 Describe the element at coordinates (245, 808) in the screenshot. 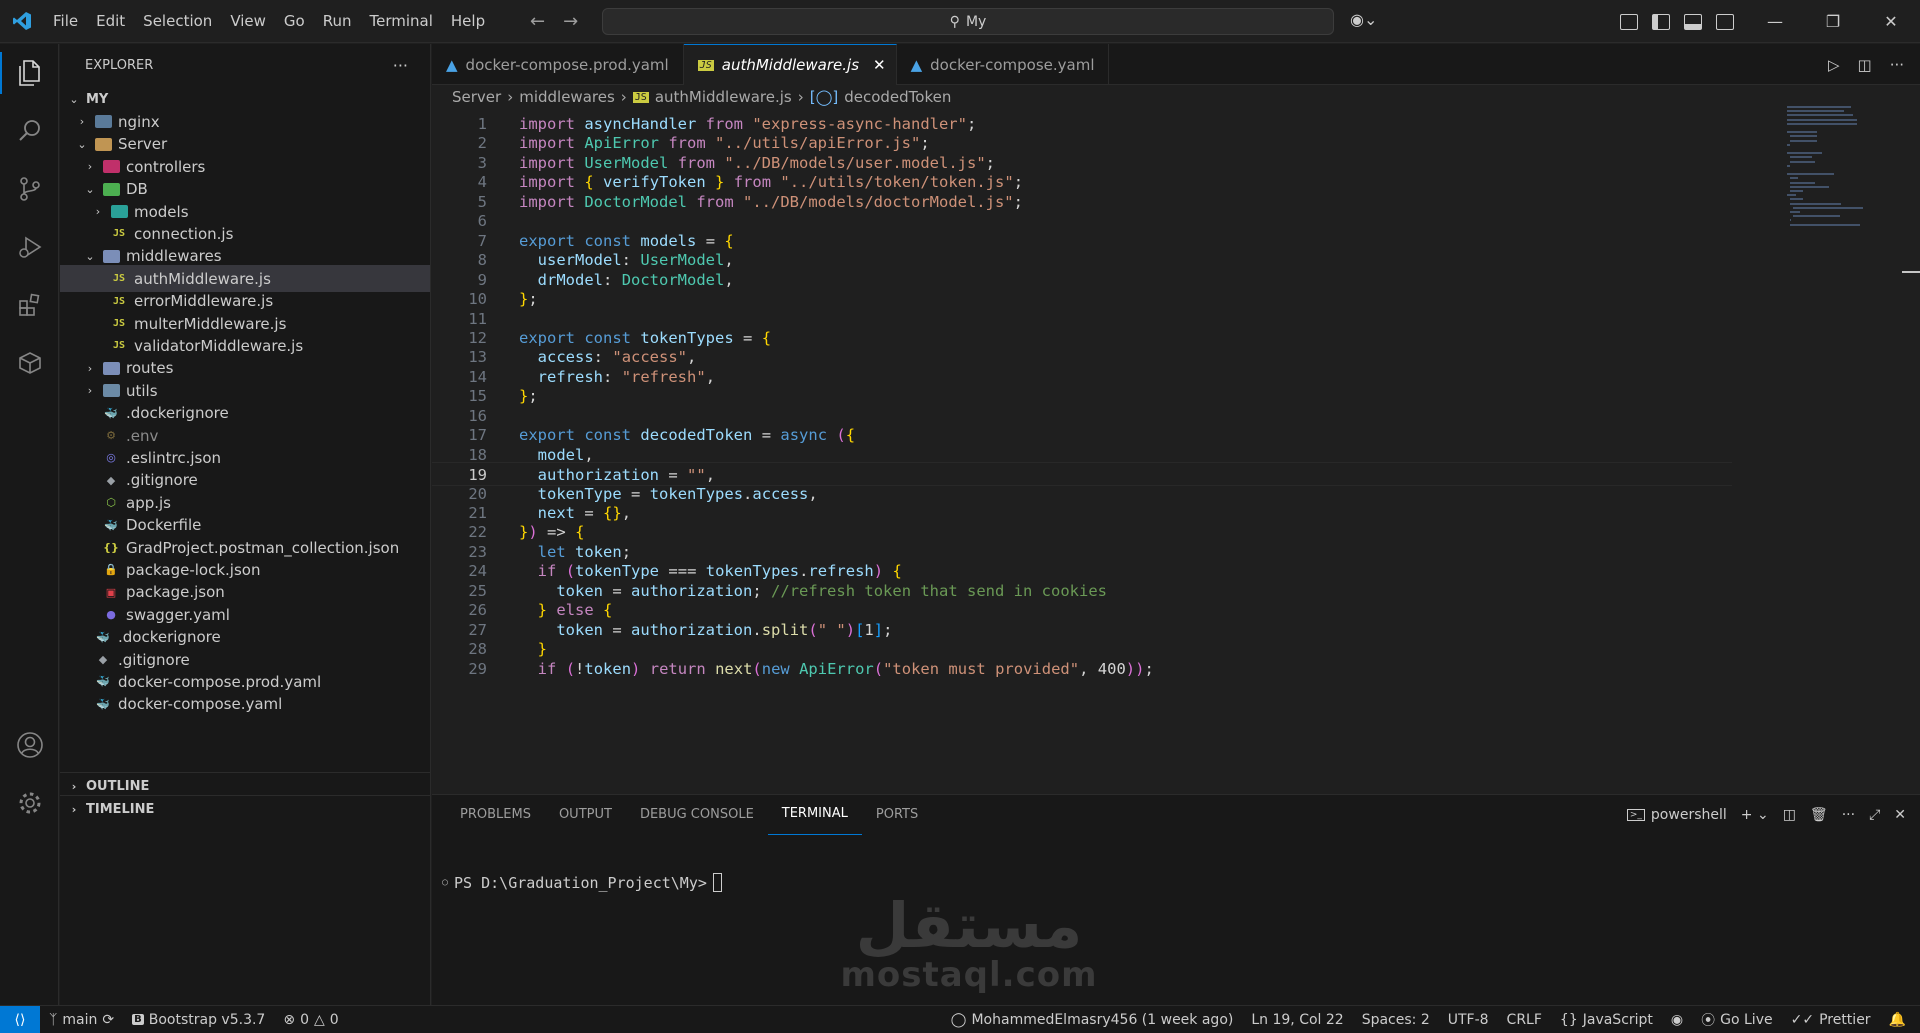

I see `timeline-section: › TIMELINE` at that location.